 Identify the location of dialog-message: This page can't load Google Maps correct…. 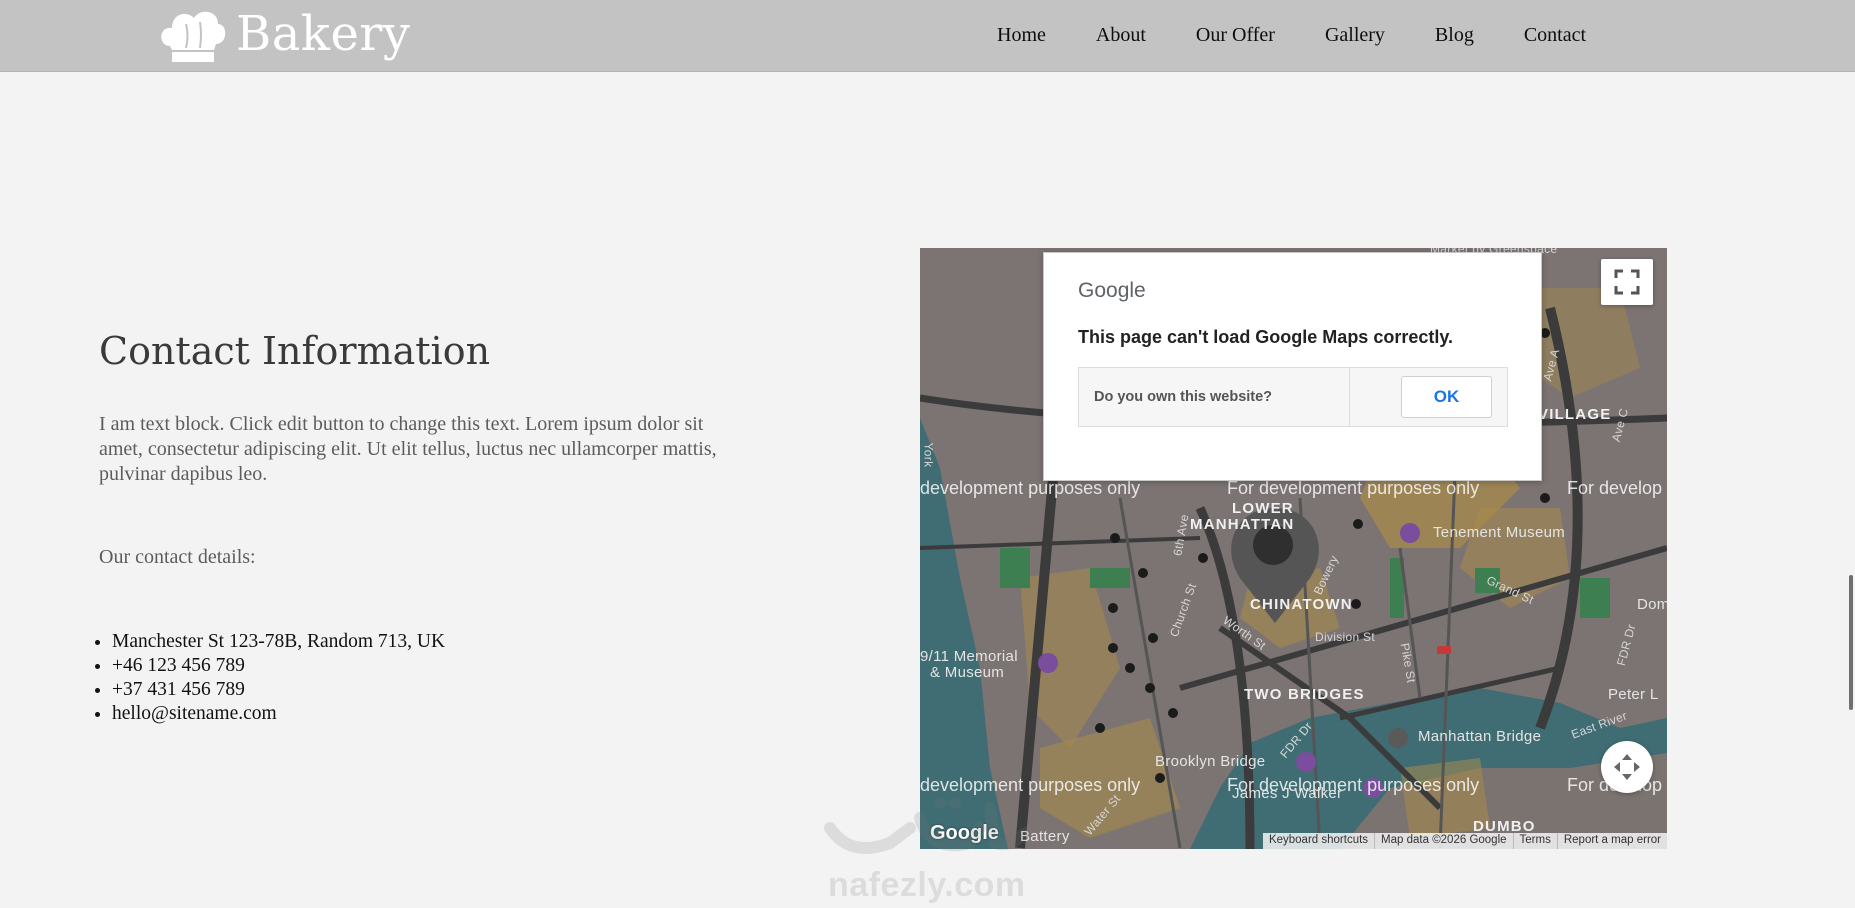
(1266, 337).